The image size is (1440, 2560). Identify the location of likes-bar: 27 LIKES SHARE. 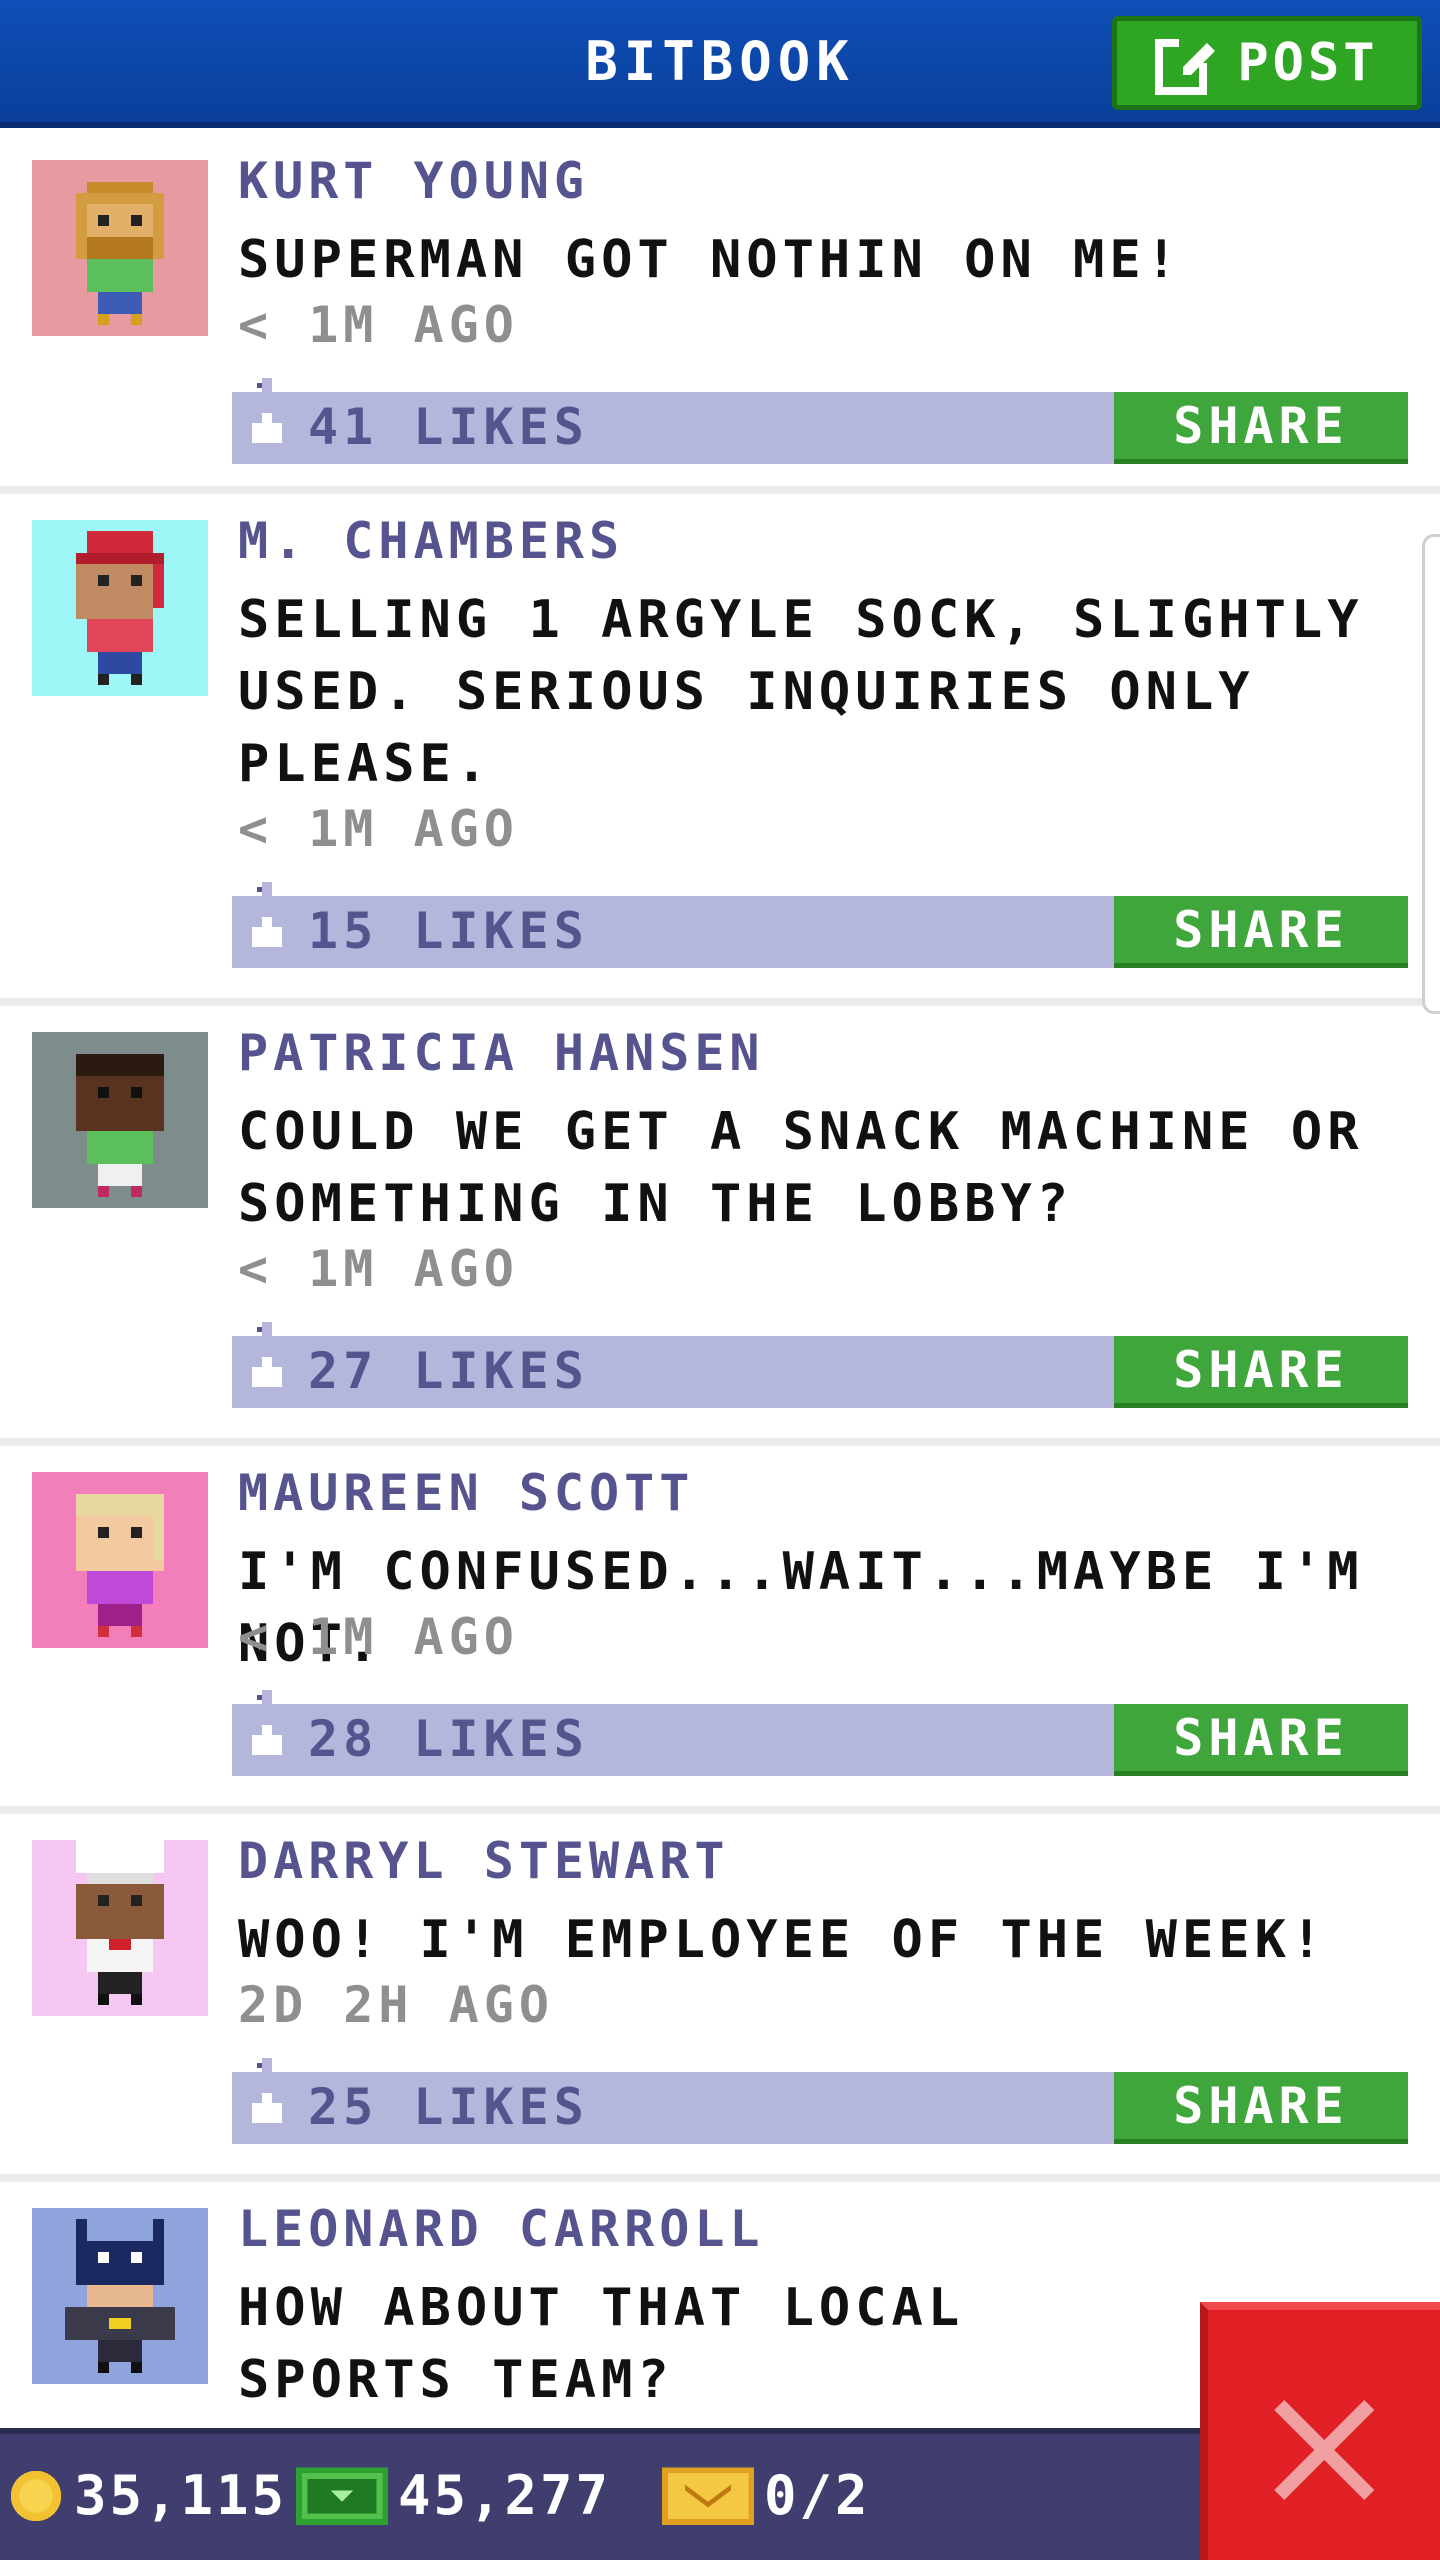
(820, 1365).